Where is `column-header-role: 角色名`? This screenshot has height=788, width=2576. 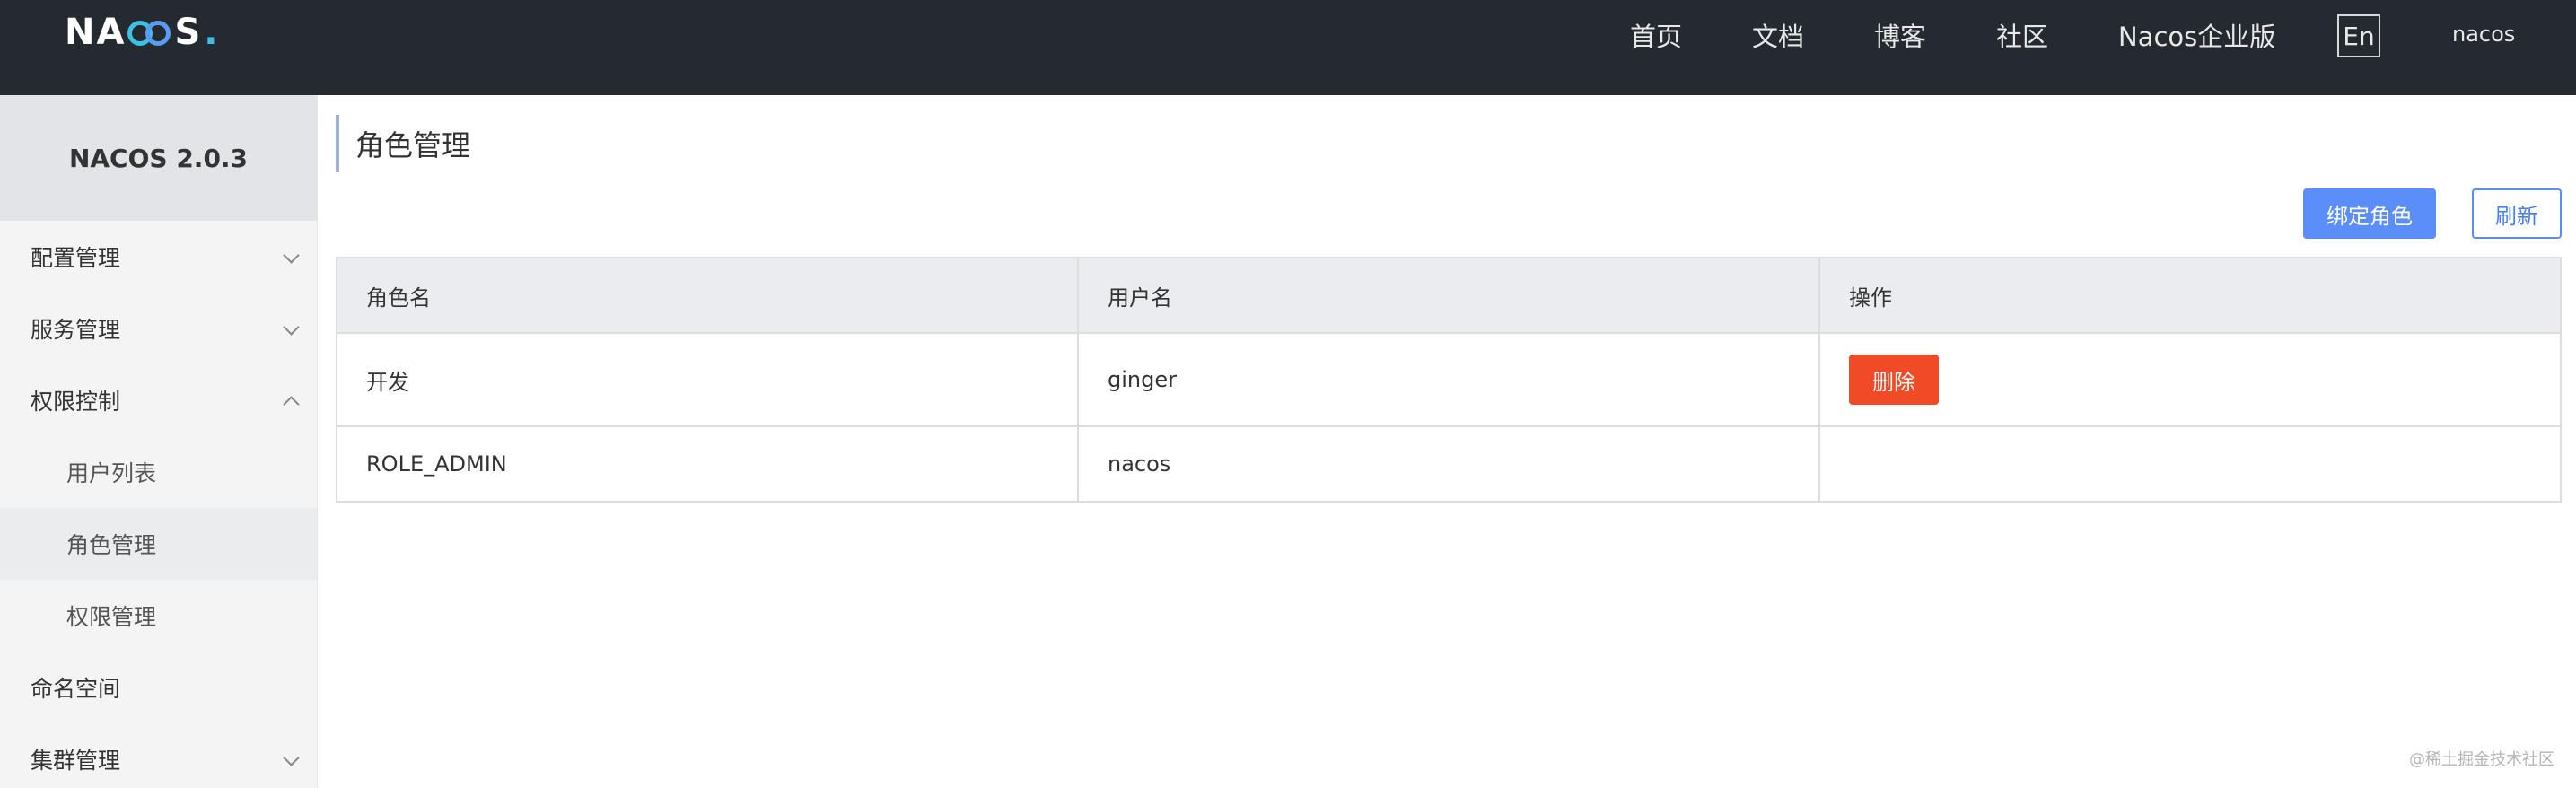
column-header-role: 角色名 is located at coordinates (707, 295).